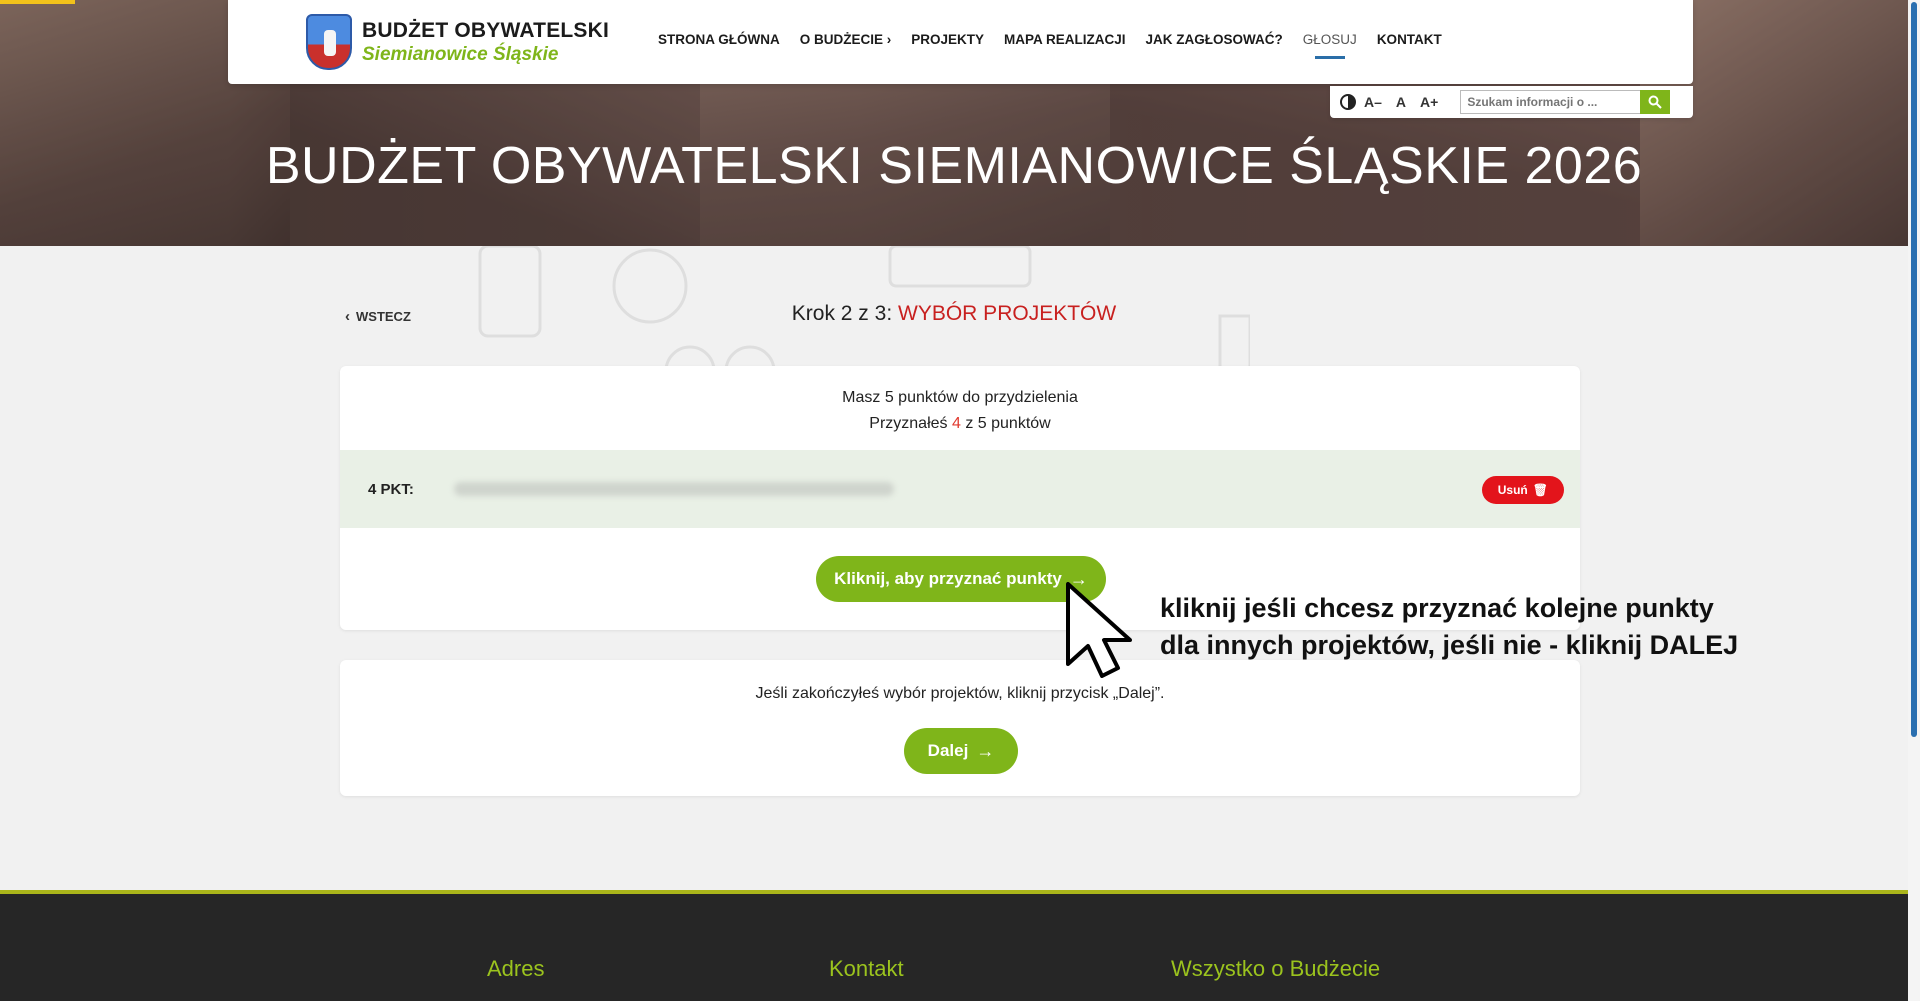 This screenshot has height=1001, width=1920. What do you see at coordinates (846, 39) in the screenshot?
I see `nav-item-about: O BUDŻECIE ›` at bounding box center [846, 39].